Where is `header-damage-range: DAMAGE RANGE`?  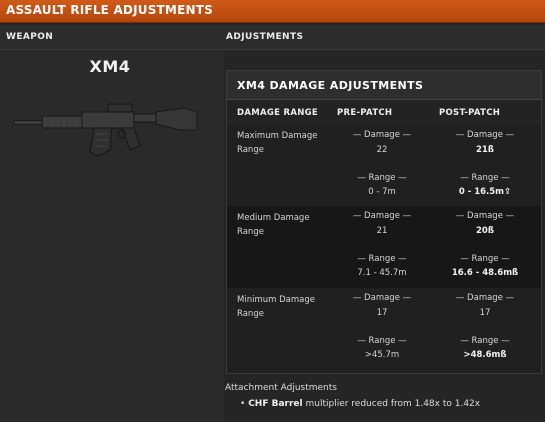
header-damage-range: DAMAGE RANGE is located at coordinates (278, 113).